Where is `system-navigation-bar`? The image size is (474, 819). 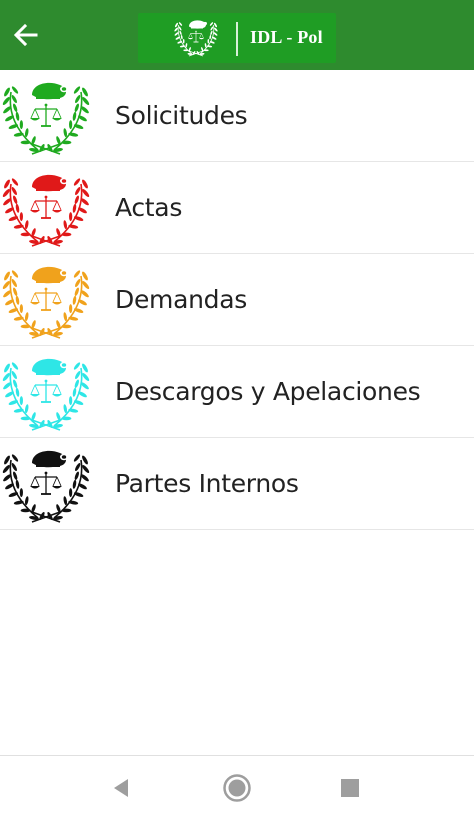
system-navigation-bar is located at coordinates (237, 787).